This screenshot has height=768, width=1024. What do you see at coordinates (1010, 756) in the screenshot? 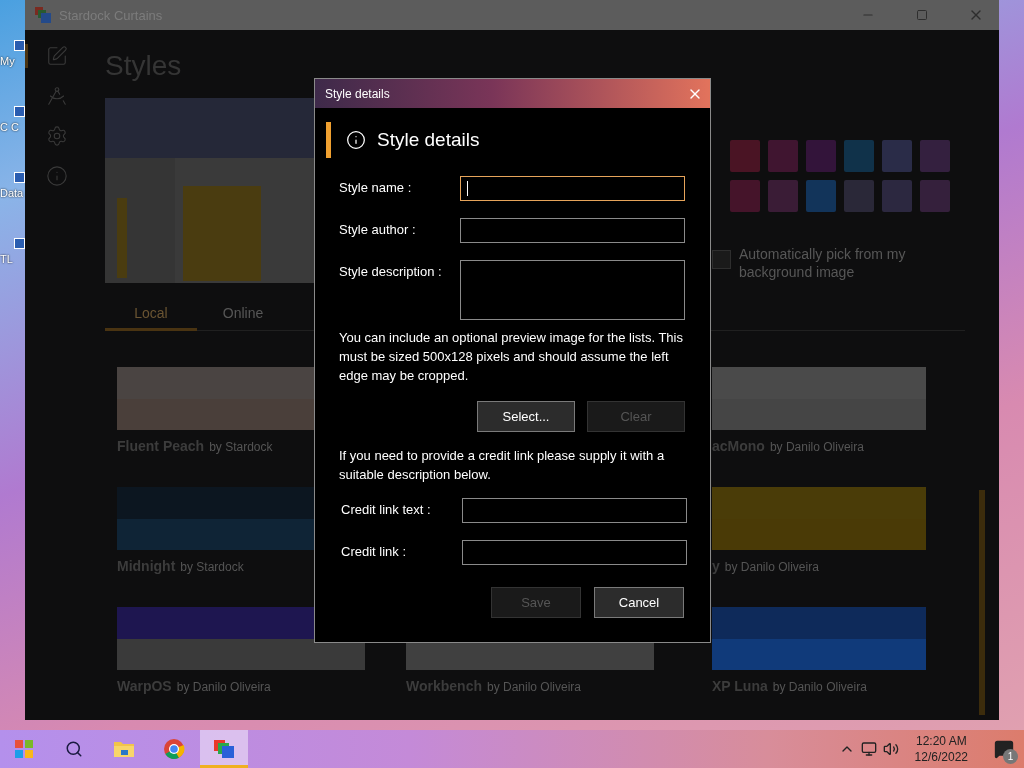
I see `notification-count: 1` at bounding box center [1010, 756].